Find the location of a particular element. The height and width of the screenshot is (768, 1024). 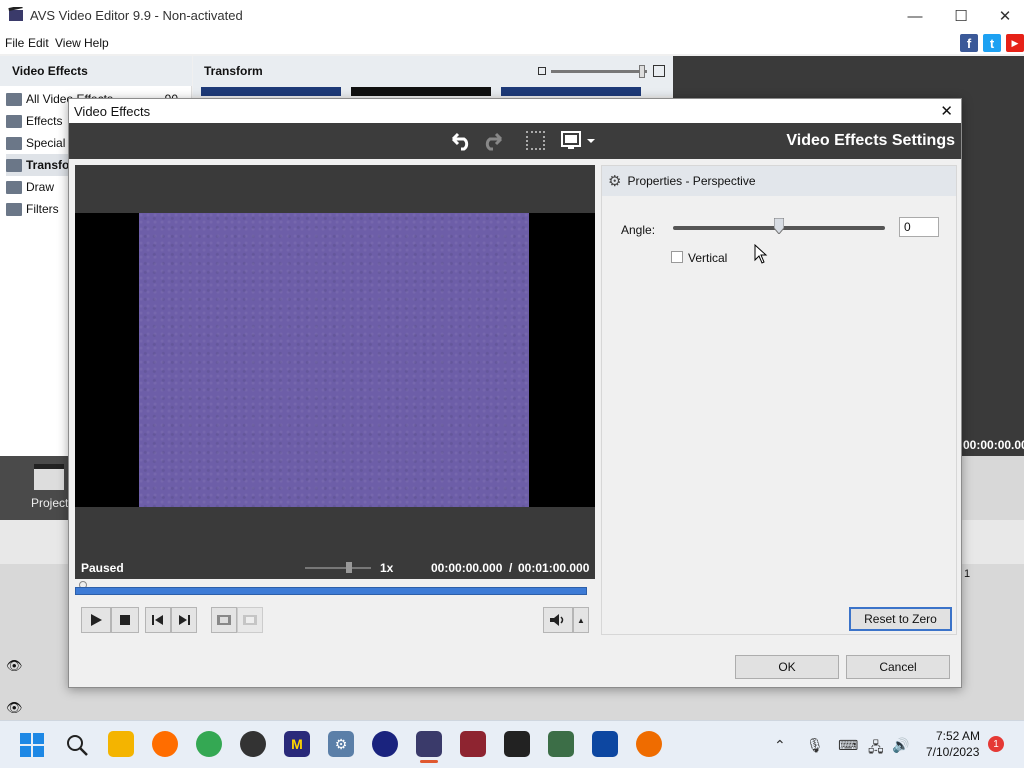

total-time: 00:01:00.000 is located at coordinates (554, 568).